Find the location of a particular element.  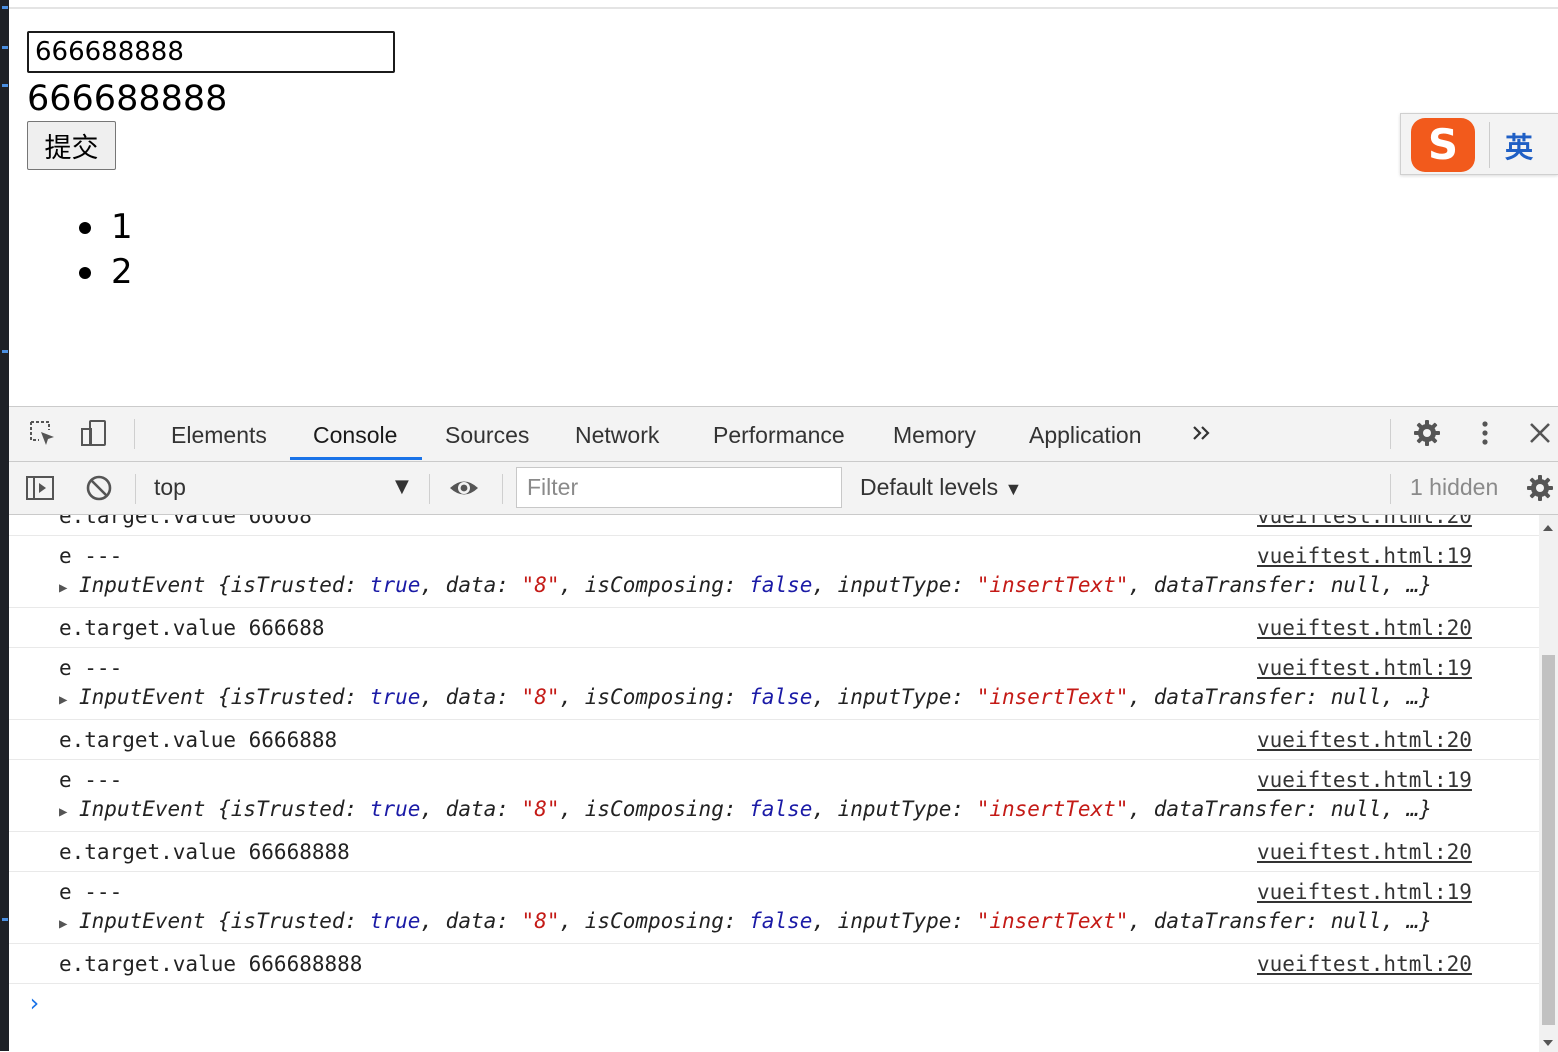

scroll-down-icon is located at coordinates (1548, 1043).